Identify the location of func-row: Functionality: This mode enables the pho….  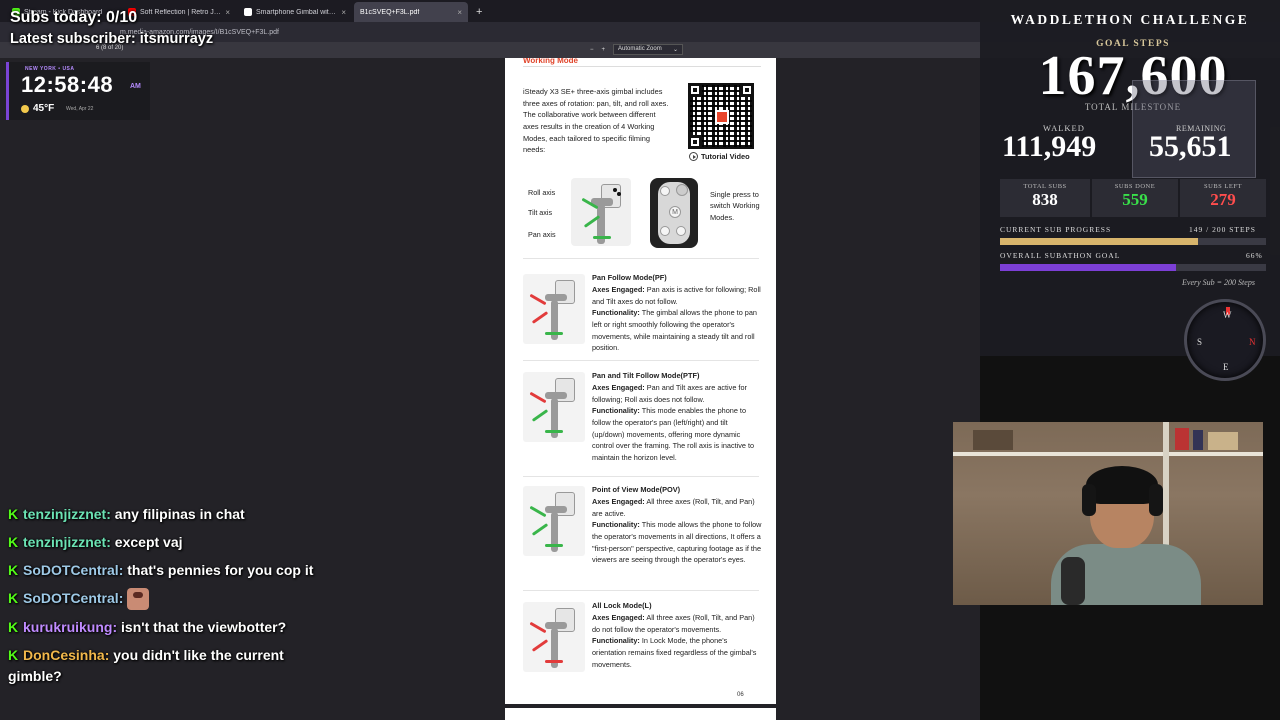
(677, 434).